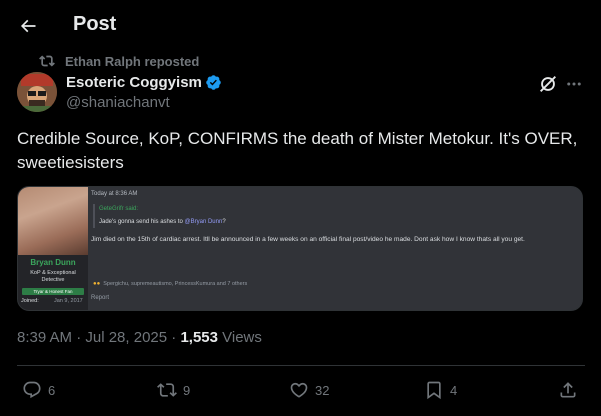 The height and width of the screenshot is (416, 601). I want to click on back-button, so click(28, 26).